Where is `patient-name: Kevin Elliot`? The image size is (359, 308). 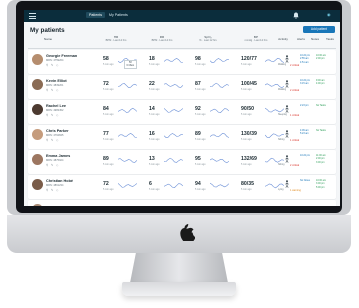
patient-name: Kevin Elliot is located at coordinates (56, 81).